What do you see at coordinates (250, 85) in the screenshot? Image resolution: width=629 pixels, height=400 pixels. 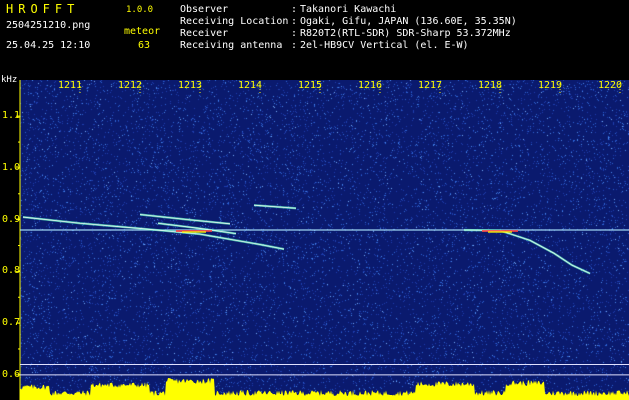 I see `x-tick-label: 1214` at bounding box center [250, 85].